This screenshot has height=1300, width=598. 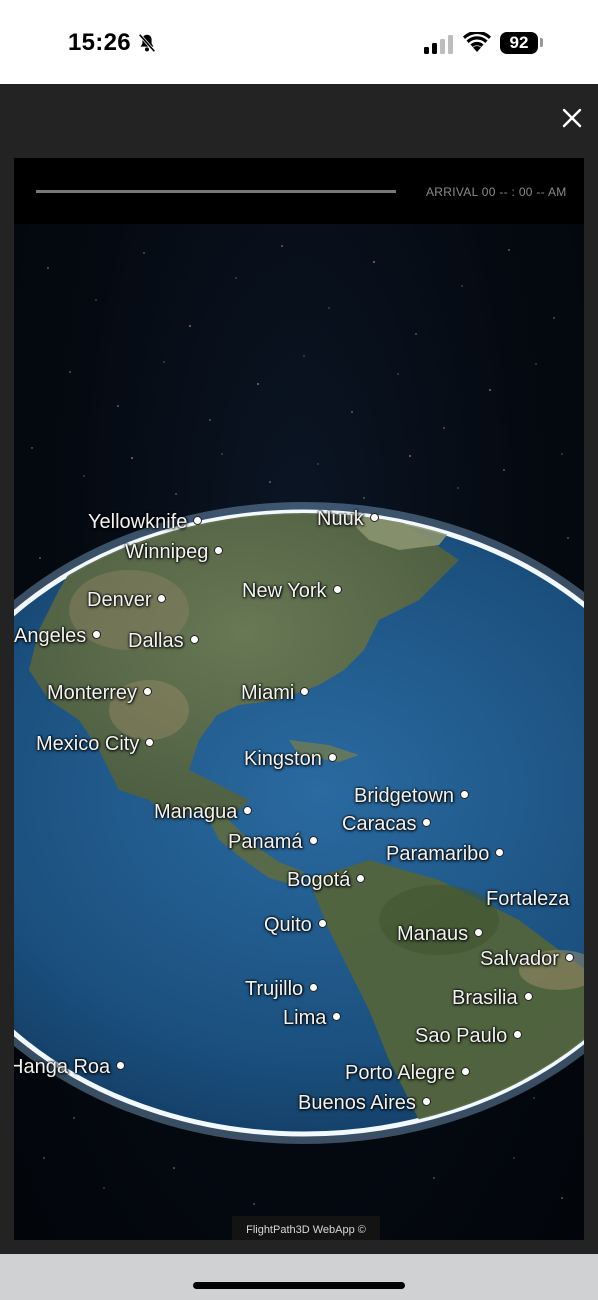 What do you see at coordinates (412, 796) in the screenshot?
I see `city-label: Bridgetown` at bounding box center [412, 796].